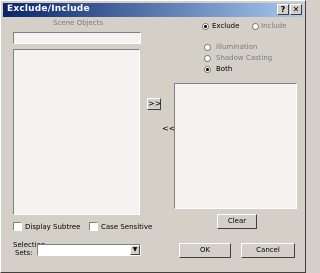  What do you see at coordinates (205, 26) in the screenshot?
I see `exclude-radio` at bounding box center [205, 26].